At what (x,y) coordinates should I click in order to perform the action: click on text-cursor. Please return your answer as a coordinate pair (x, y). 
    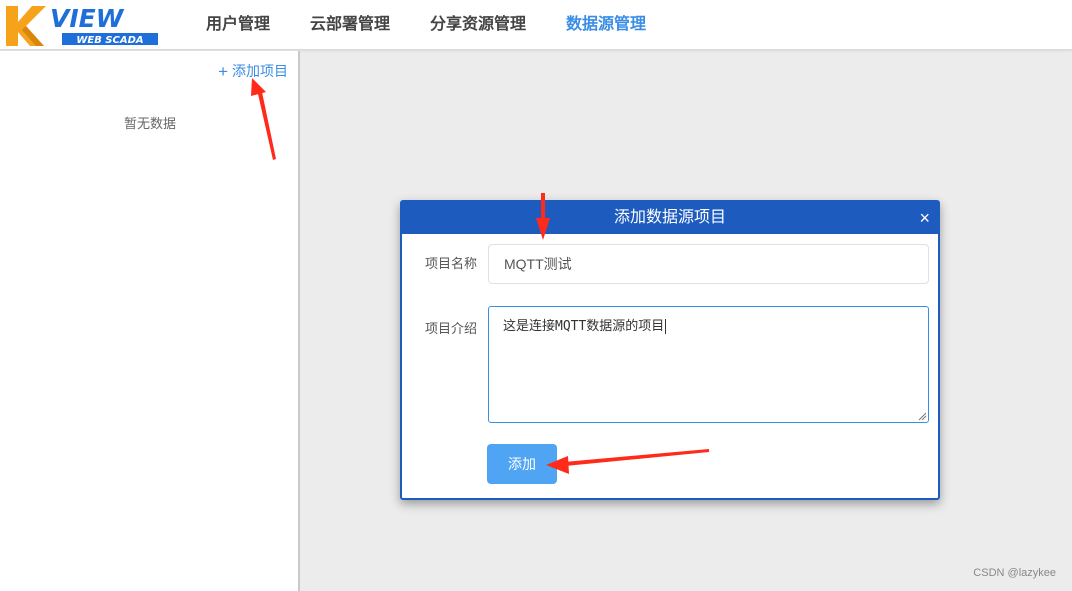
    Looking at the image, I should click on (666, 326).